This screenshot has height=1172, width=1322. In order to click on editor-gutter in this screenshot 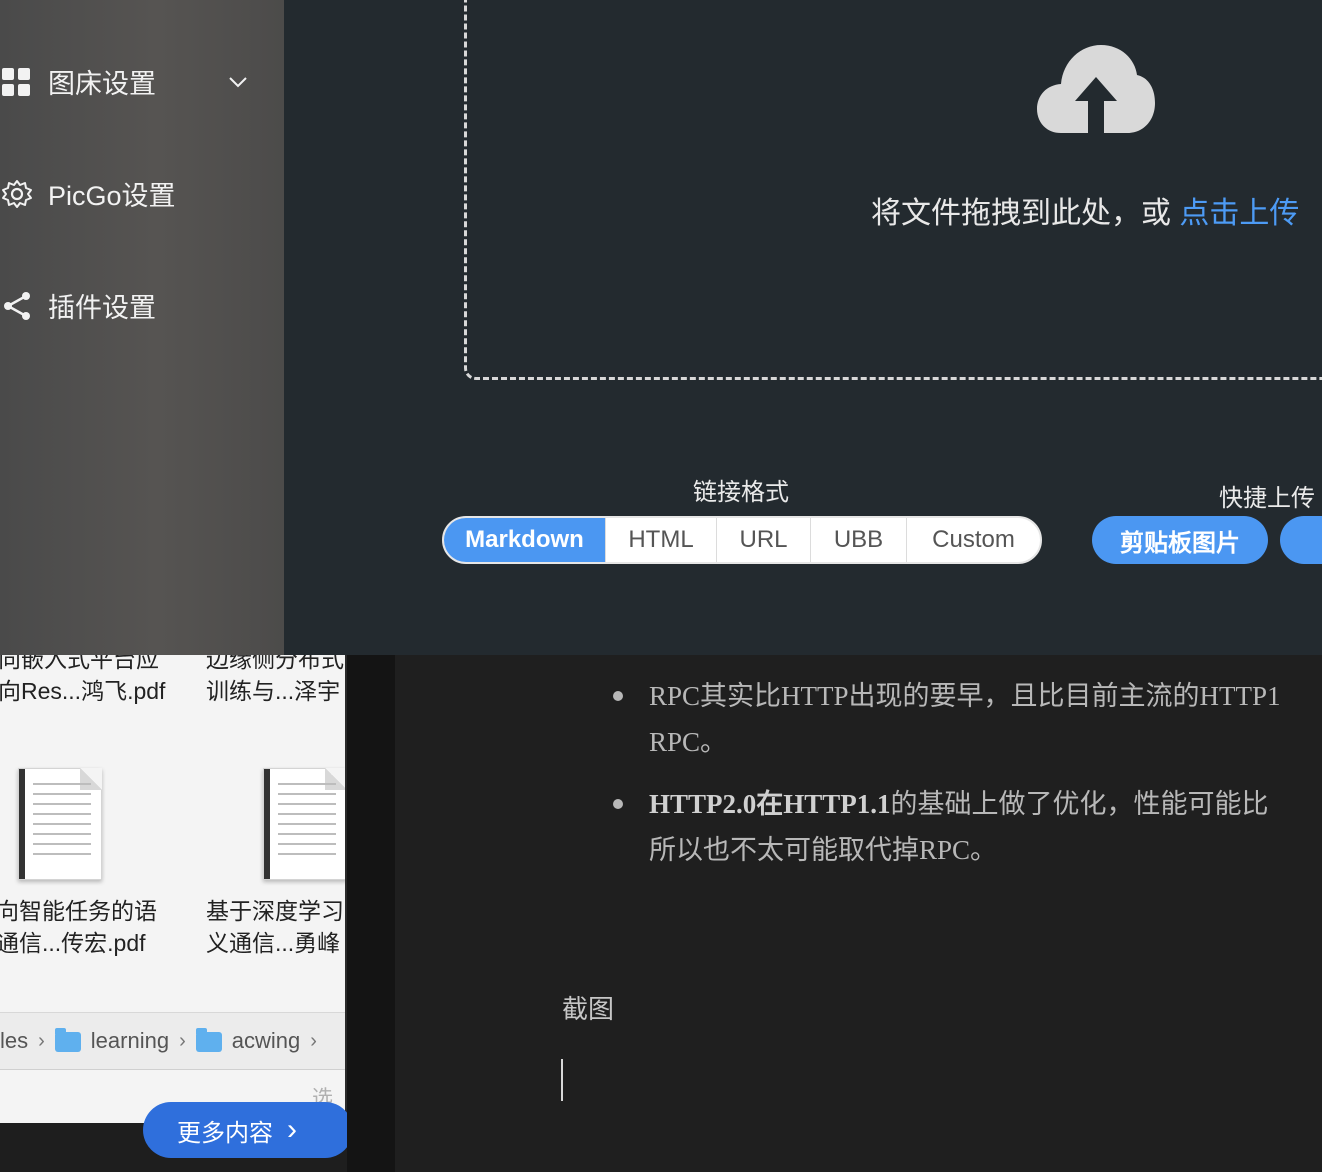, I will do `click(371, 913)`.